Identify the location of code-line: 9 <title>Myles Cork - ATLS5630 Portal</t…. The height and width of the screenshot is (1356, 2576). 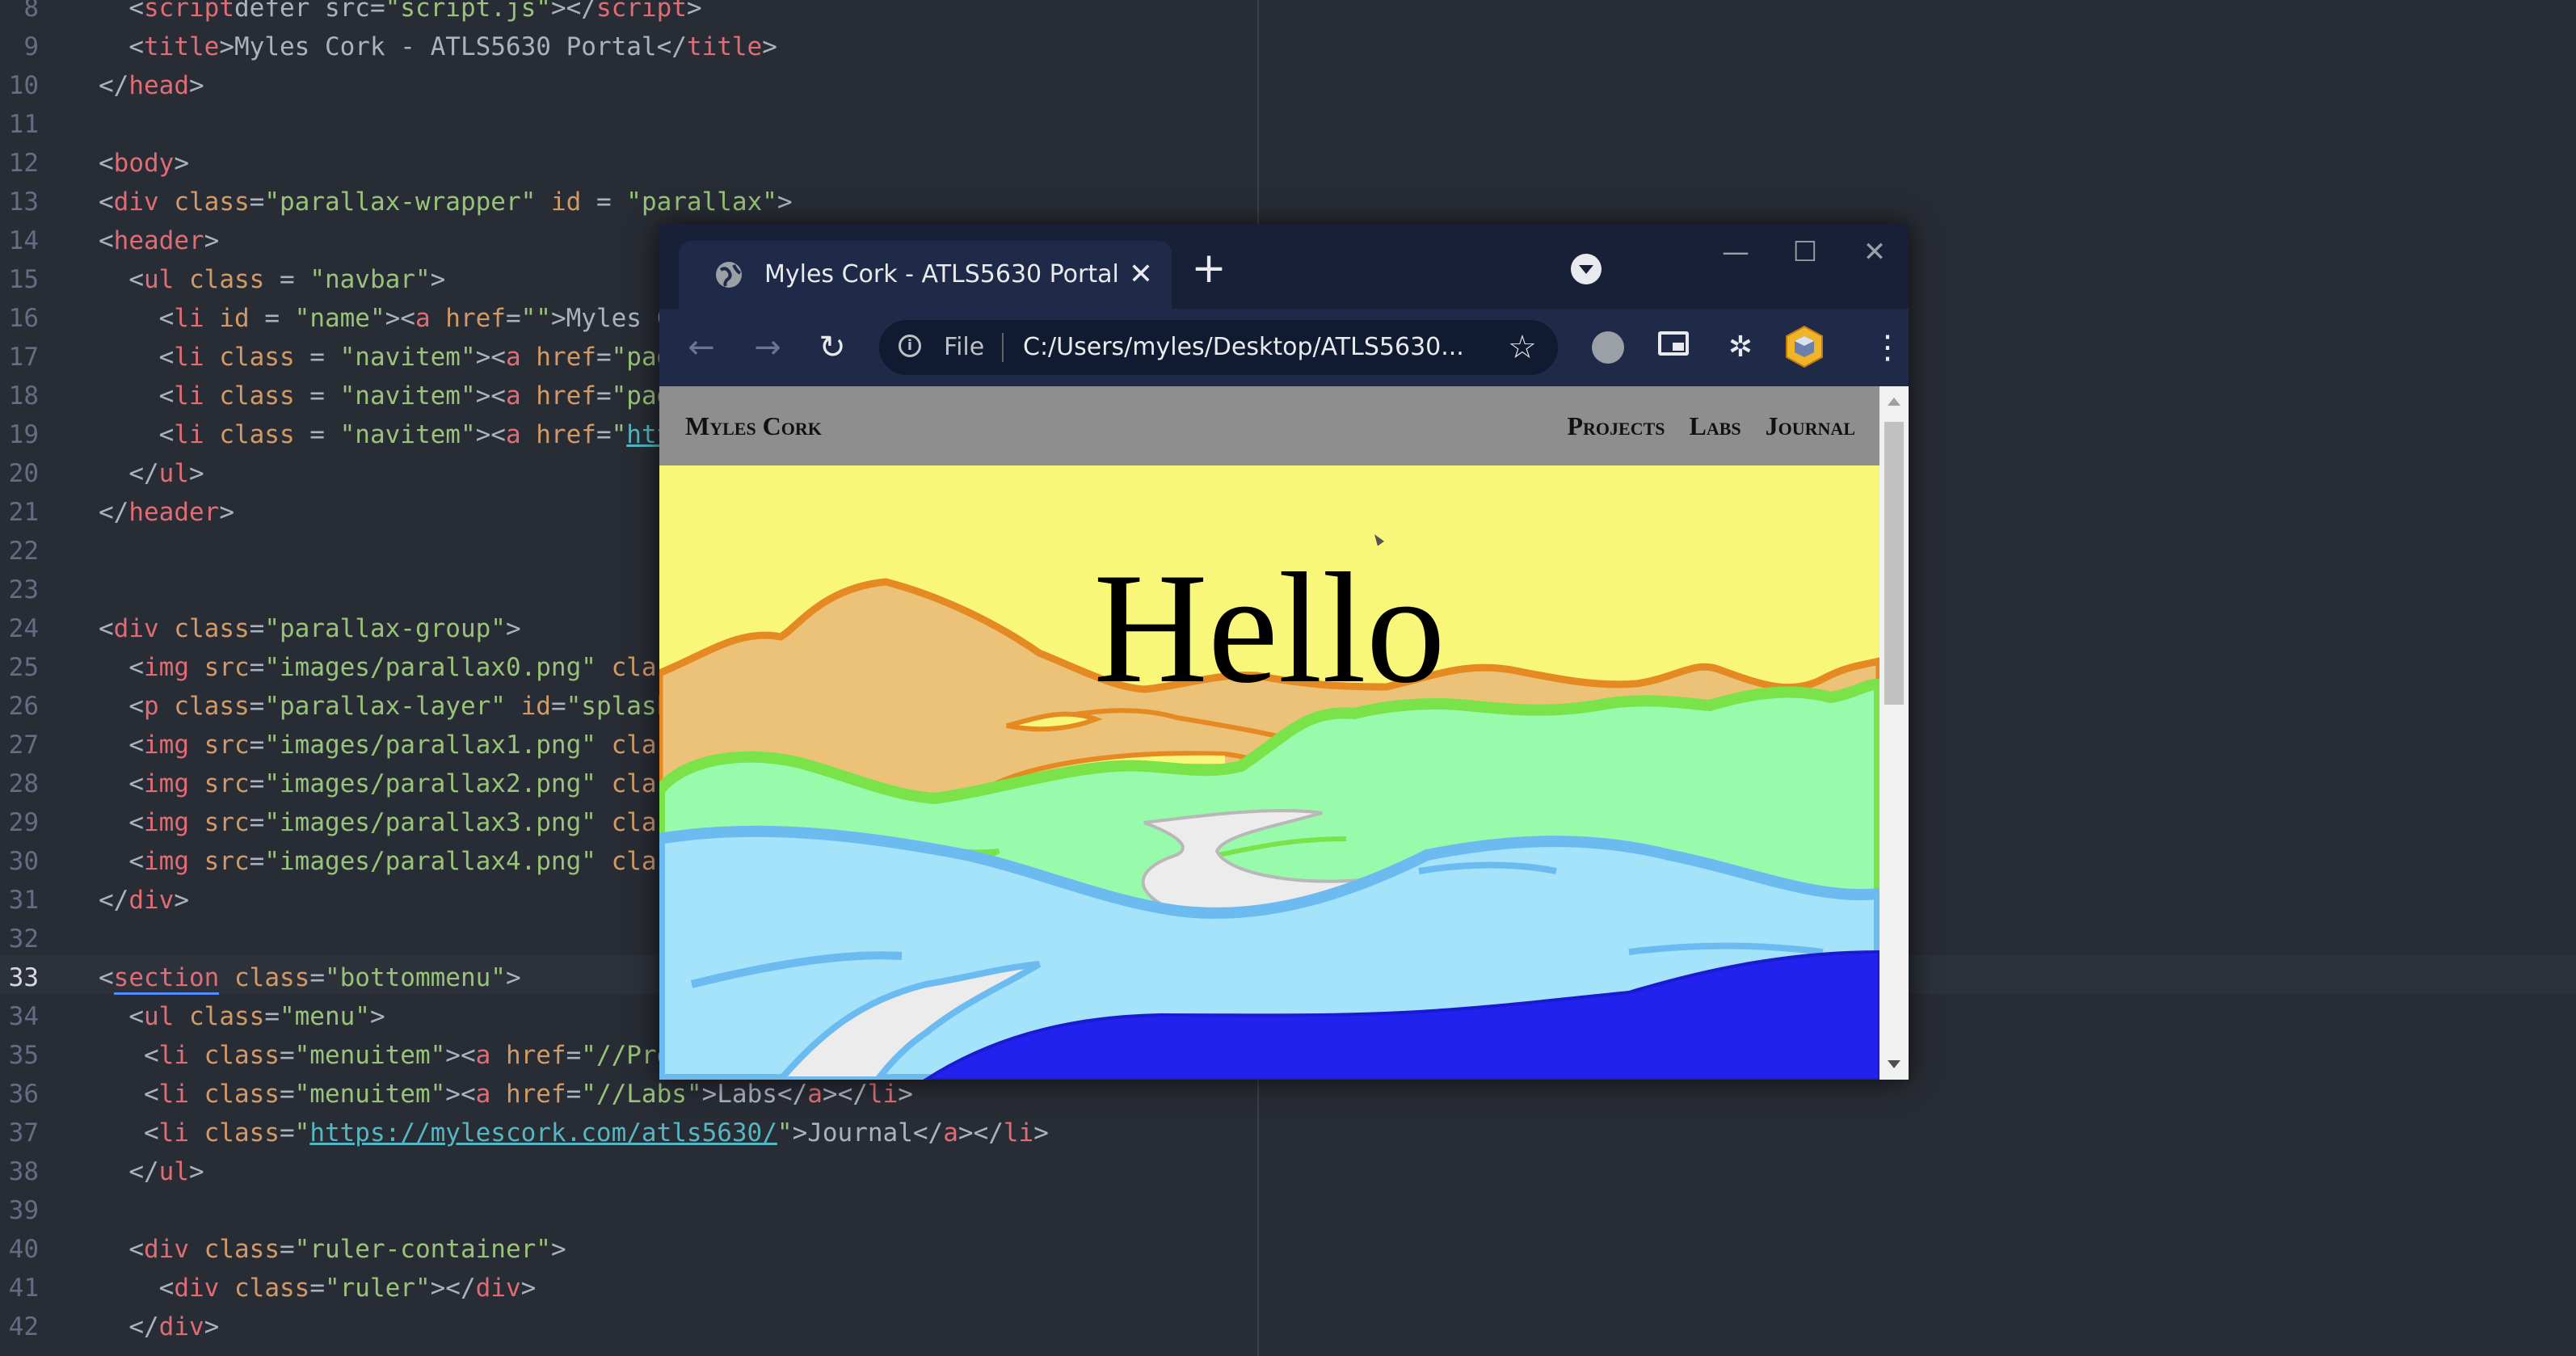
(388, 46).